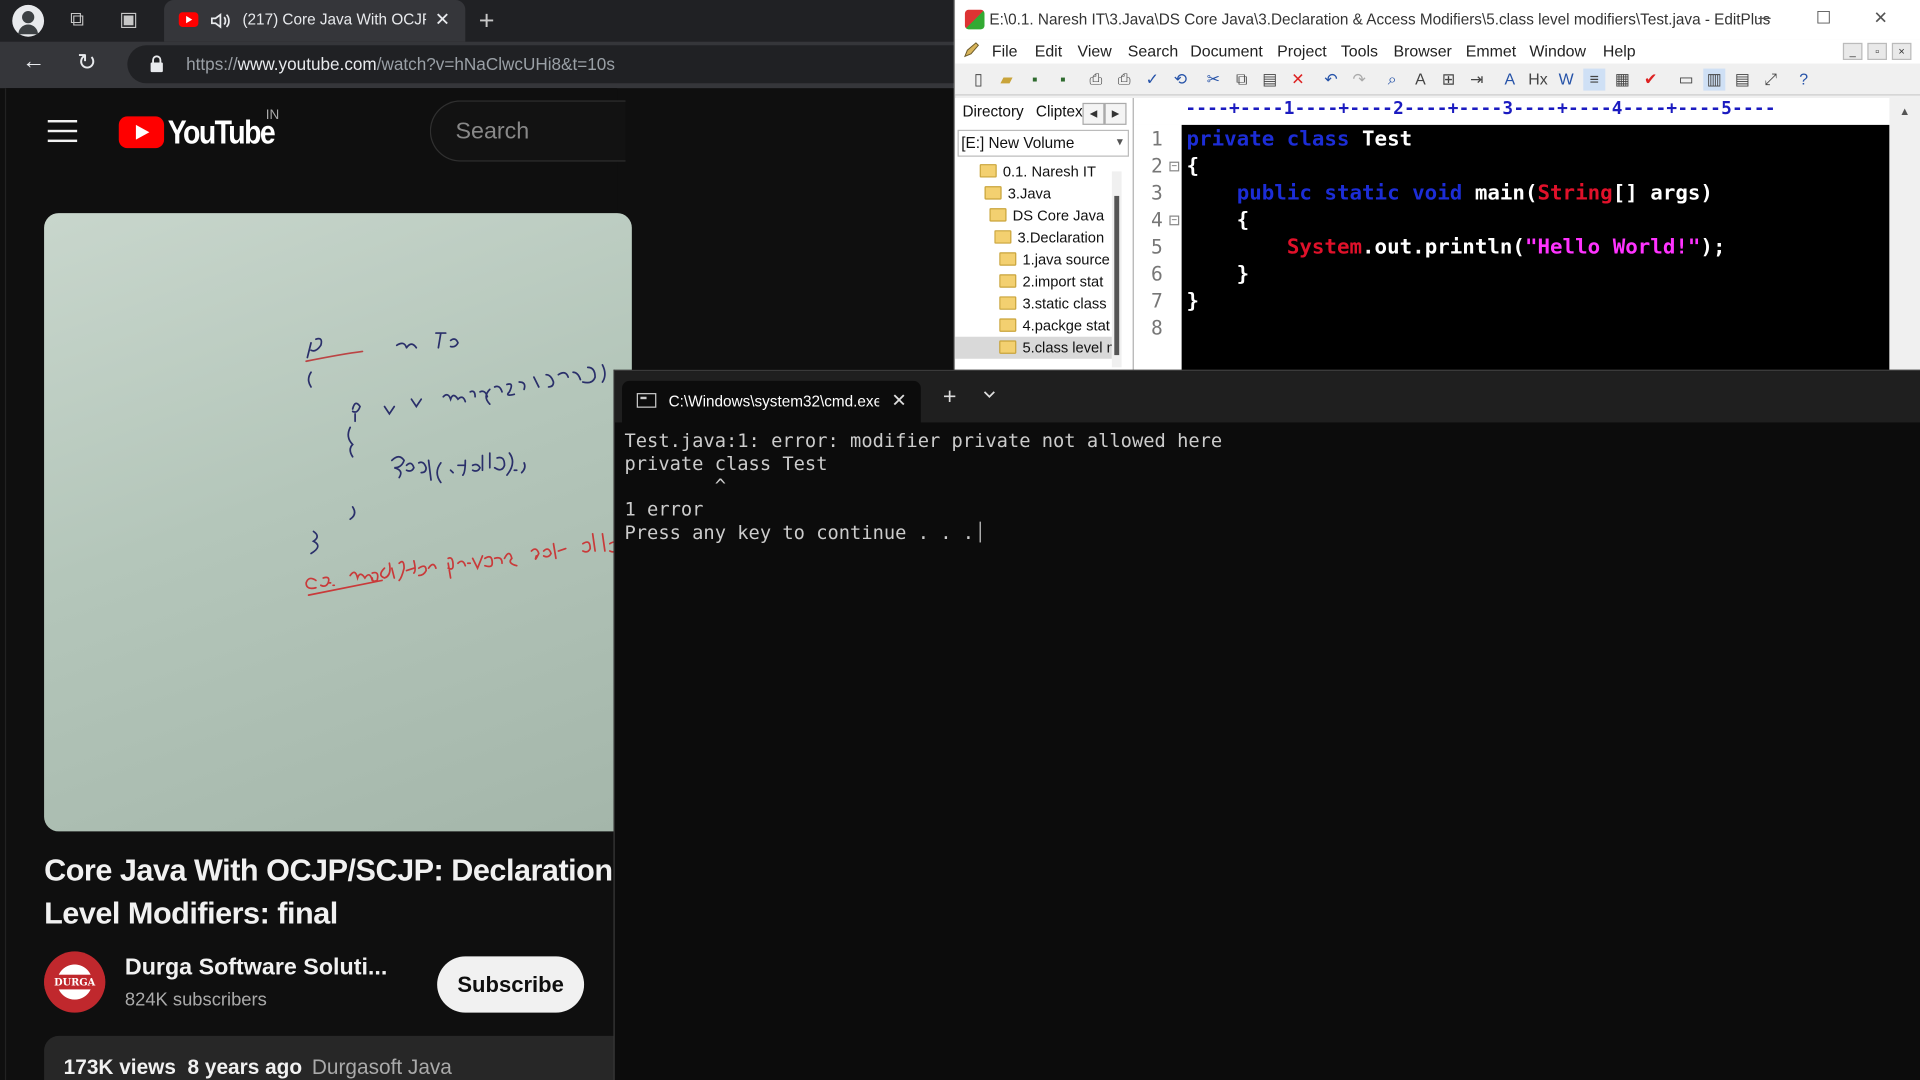 The image size is (1920, 1080). I want to click on copy-icon: ⧉, so click(1242, 80).